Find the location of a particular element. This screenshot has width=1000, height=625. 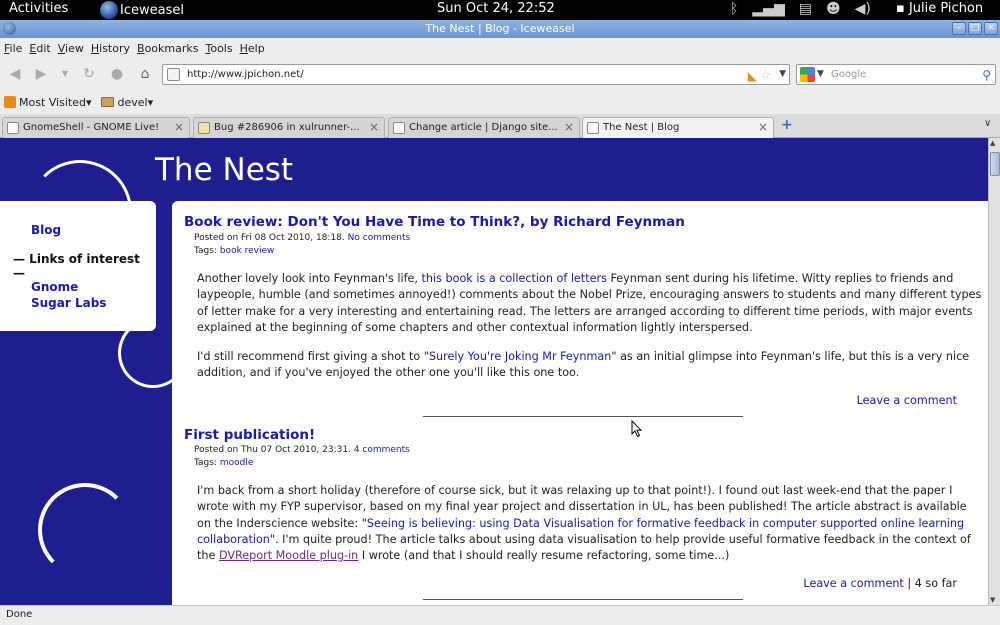

clock: Sun Oct 24, 22:52 is located at coordinates (496, 8).